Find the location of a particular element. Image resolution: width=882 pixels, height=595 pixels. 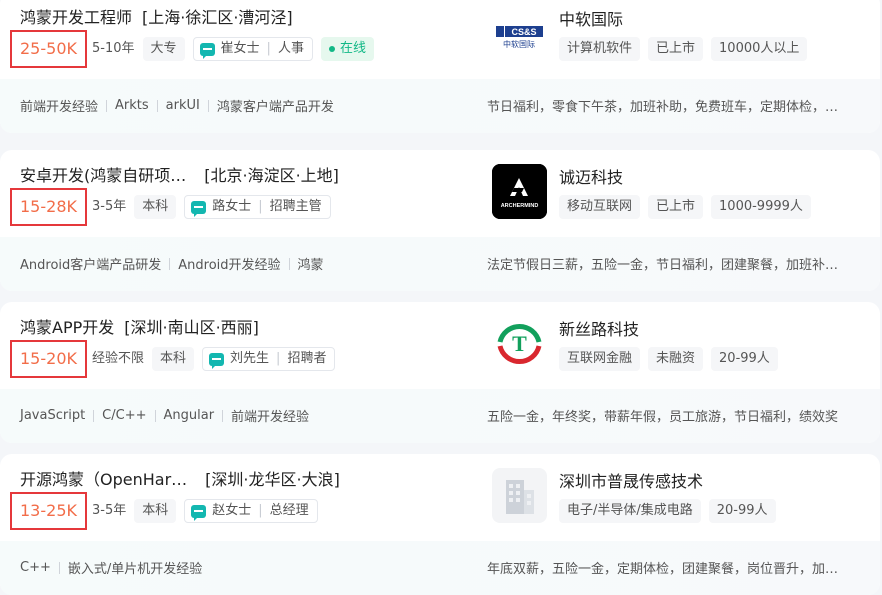

recruiter-chat-button: 路女士 | 招聘主管 is located at coordinates (257, 207).